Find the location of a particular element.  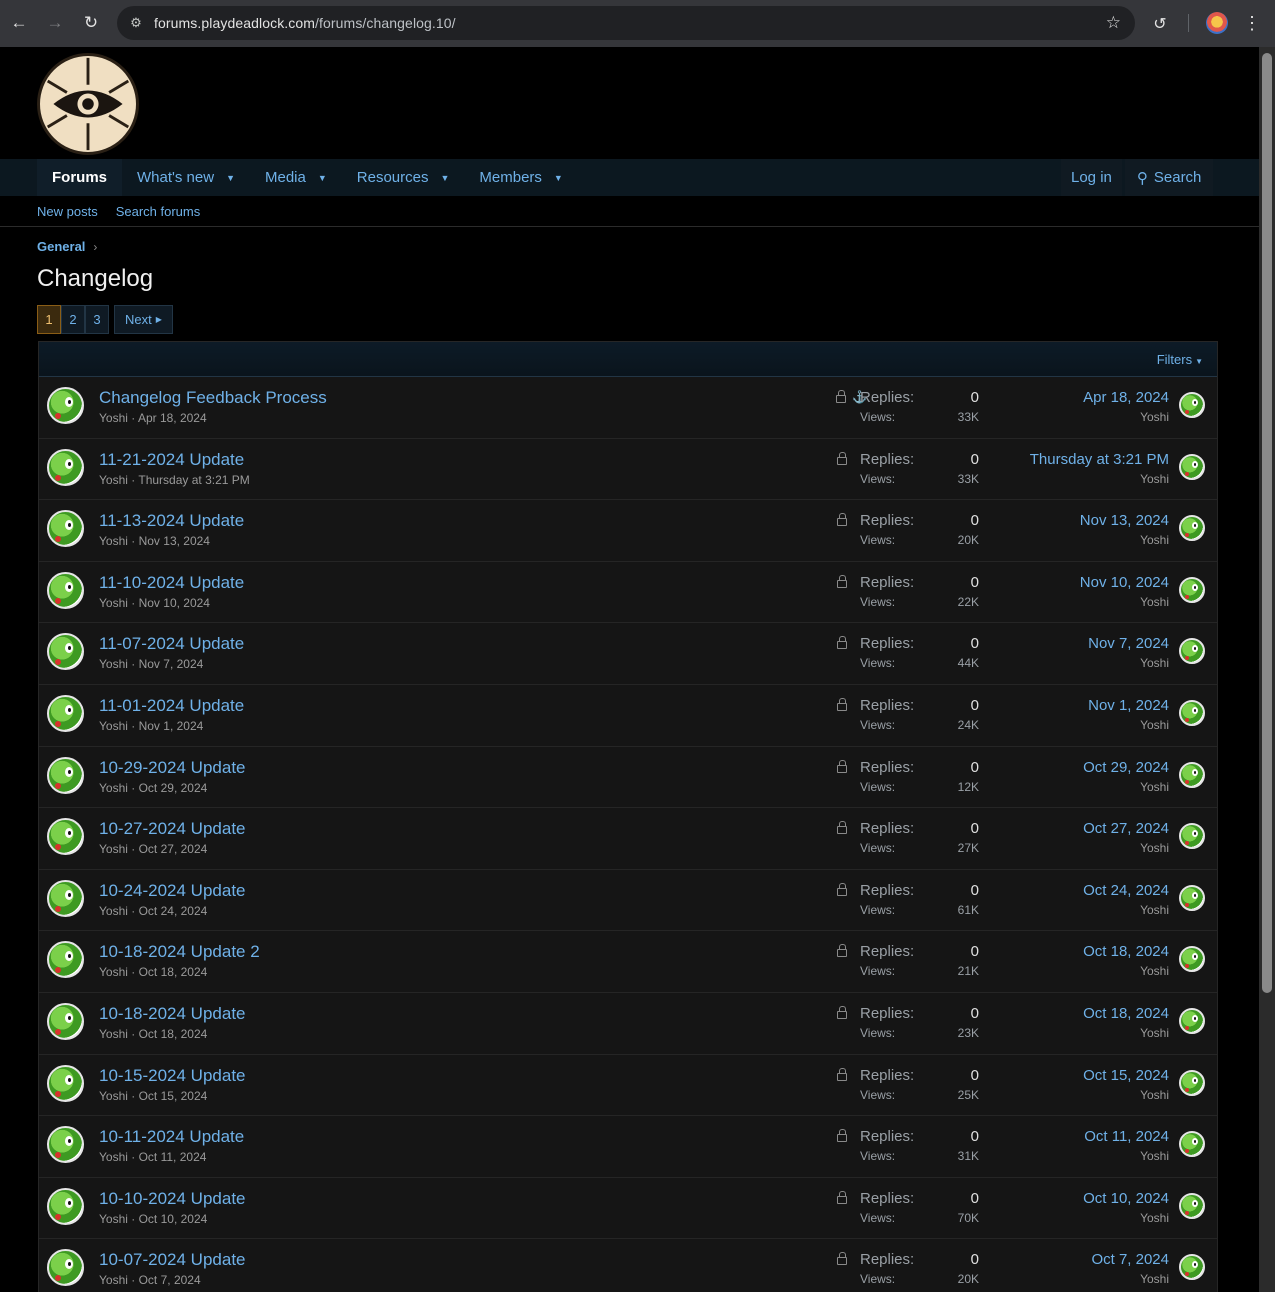

nav-tab-media: Media ▼ is located at coordinates (296, 177).